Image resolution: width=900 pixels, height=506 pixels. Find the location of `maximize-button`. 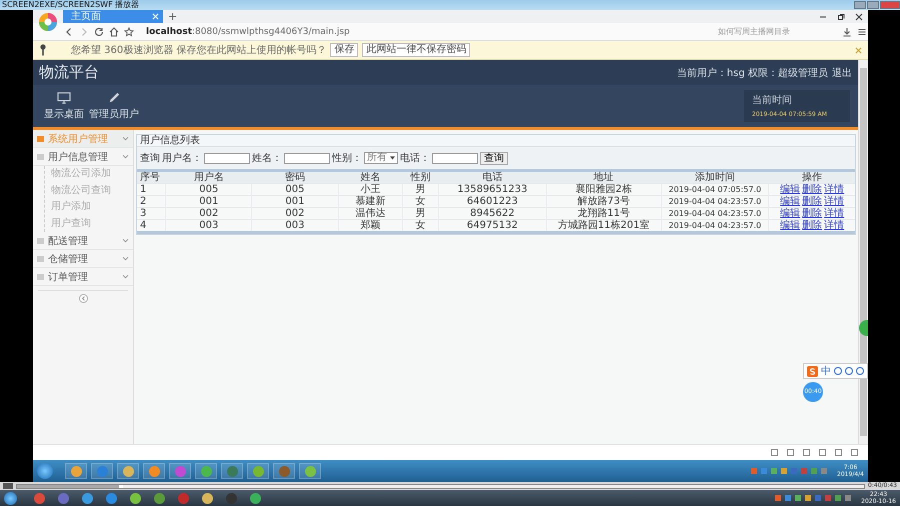

maximize-button is located at coordinates (873, 5).